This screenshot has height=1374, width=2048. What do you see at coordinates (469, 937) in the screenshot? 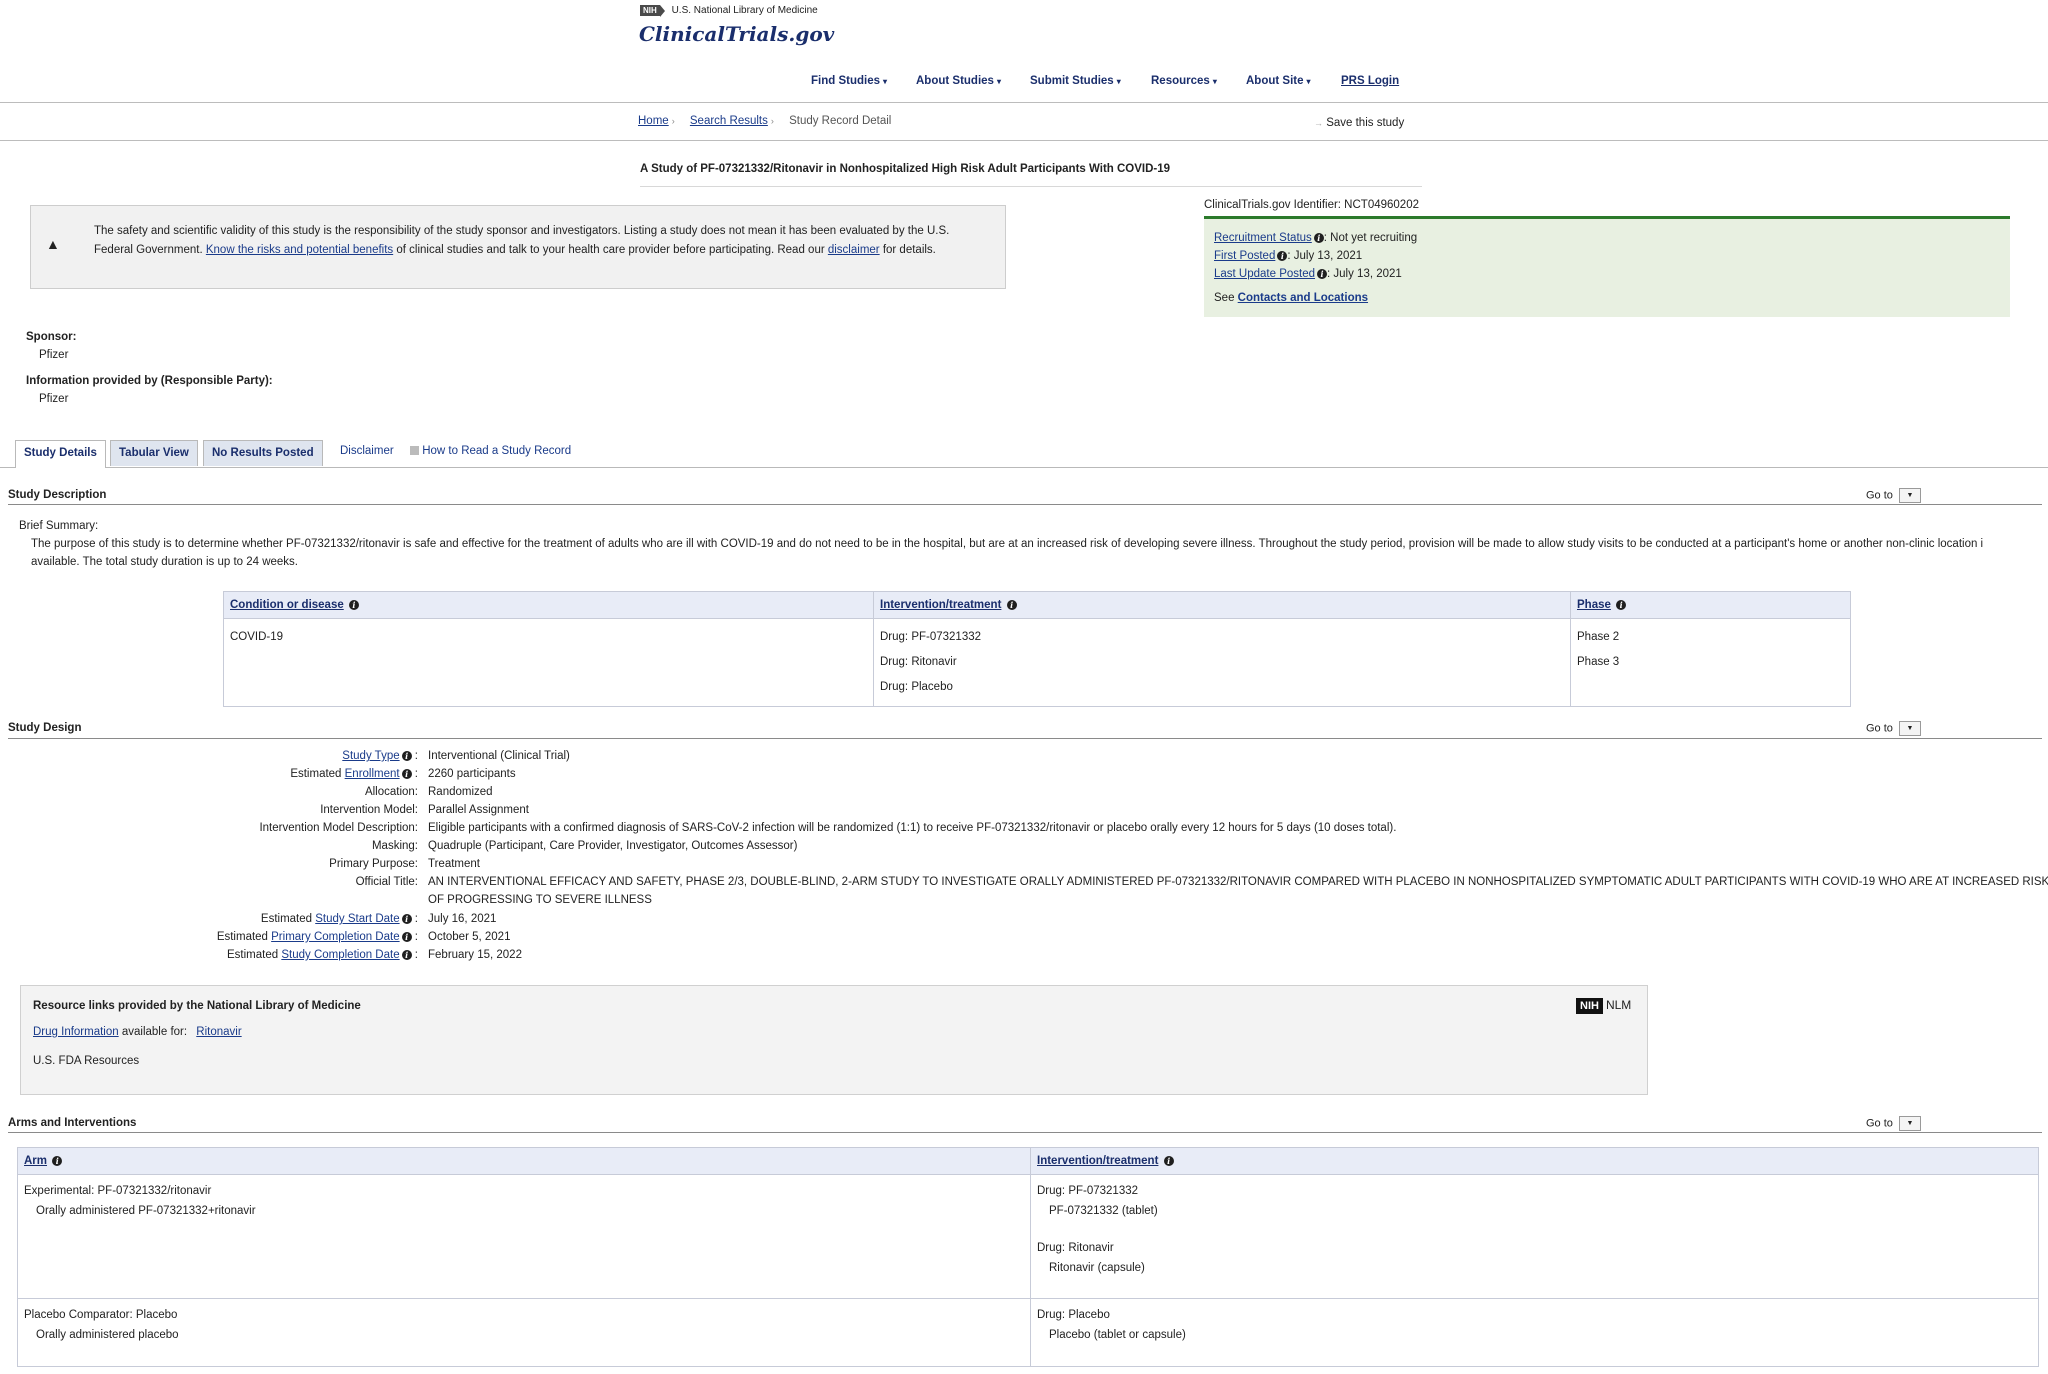
I see `primary-completion-value: October 5, 2021` at bounding box center [469, 937].